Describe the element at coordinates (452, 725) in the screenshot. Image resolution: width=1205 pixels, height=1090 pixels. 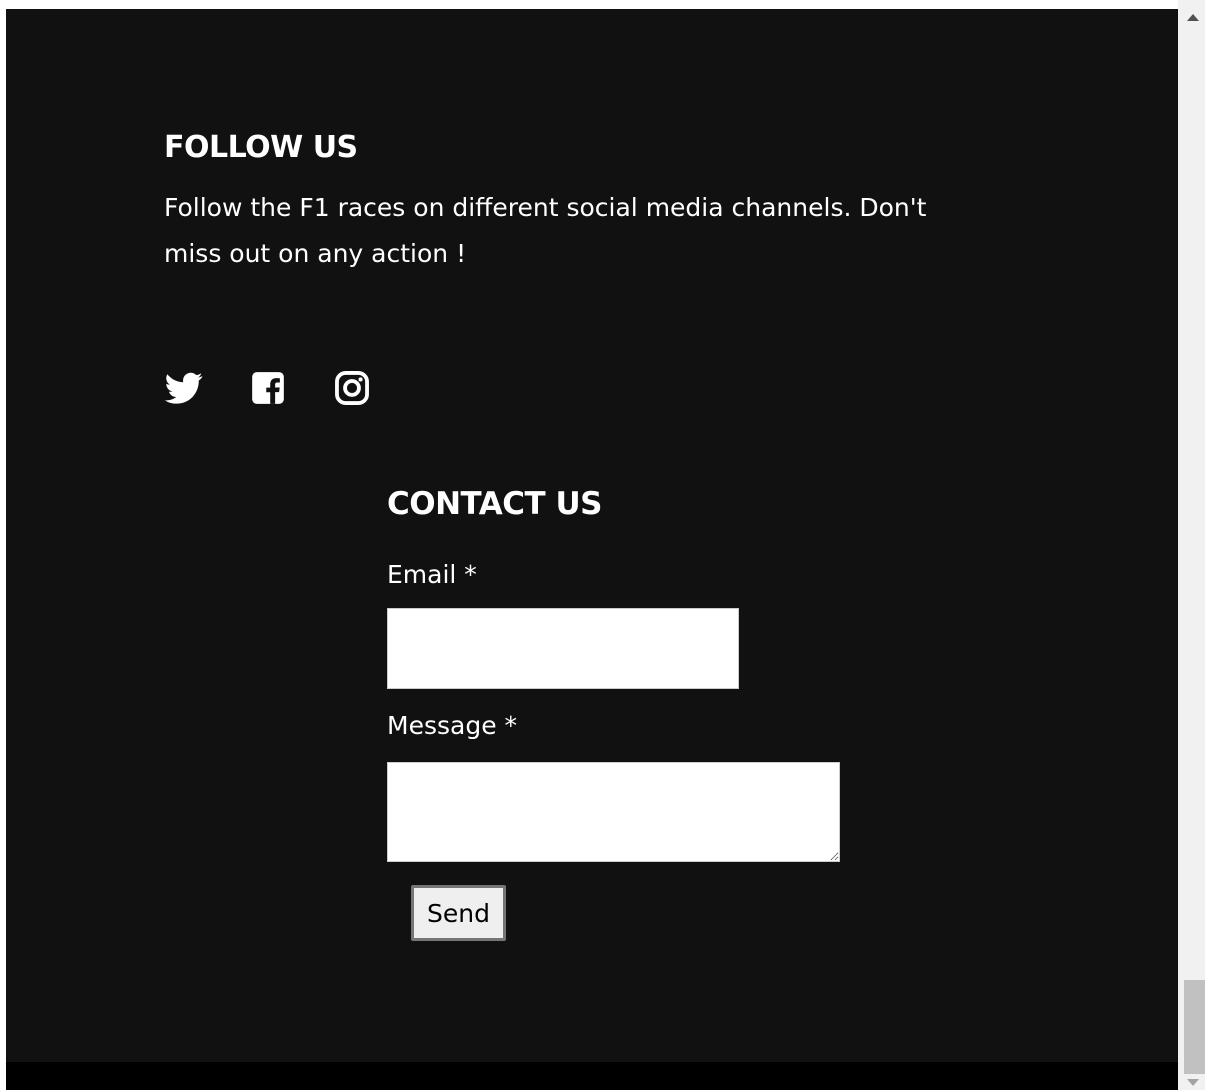
I see `message-label: Message *` at that location.